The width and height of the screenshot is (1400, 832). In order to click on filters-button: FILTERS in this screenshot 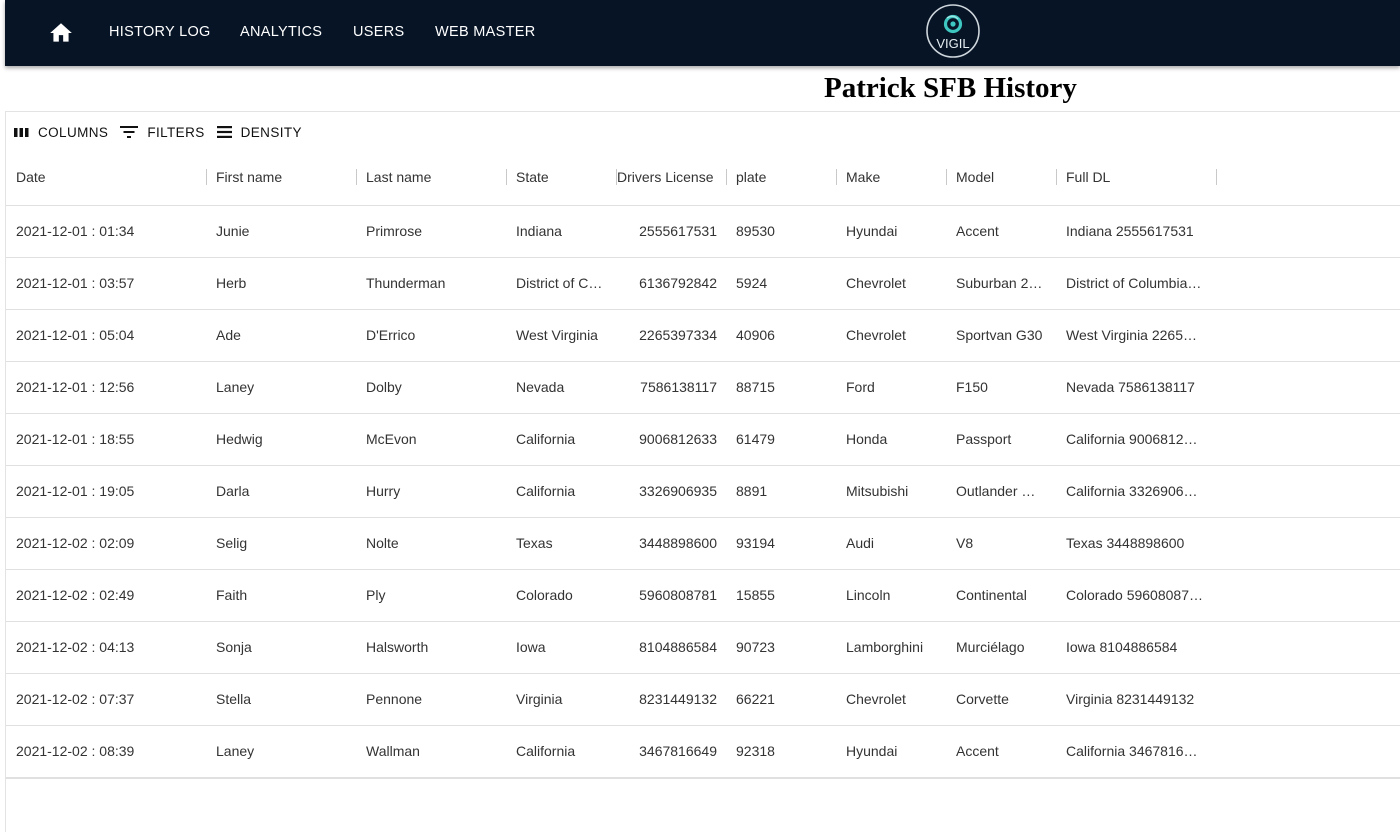, I will do `click(162, 132)`.